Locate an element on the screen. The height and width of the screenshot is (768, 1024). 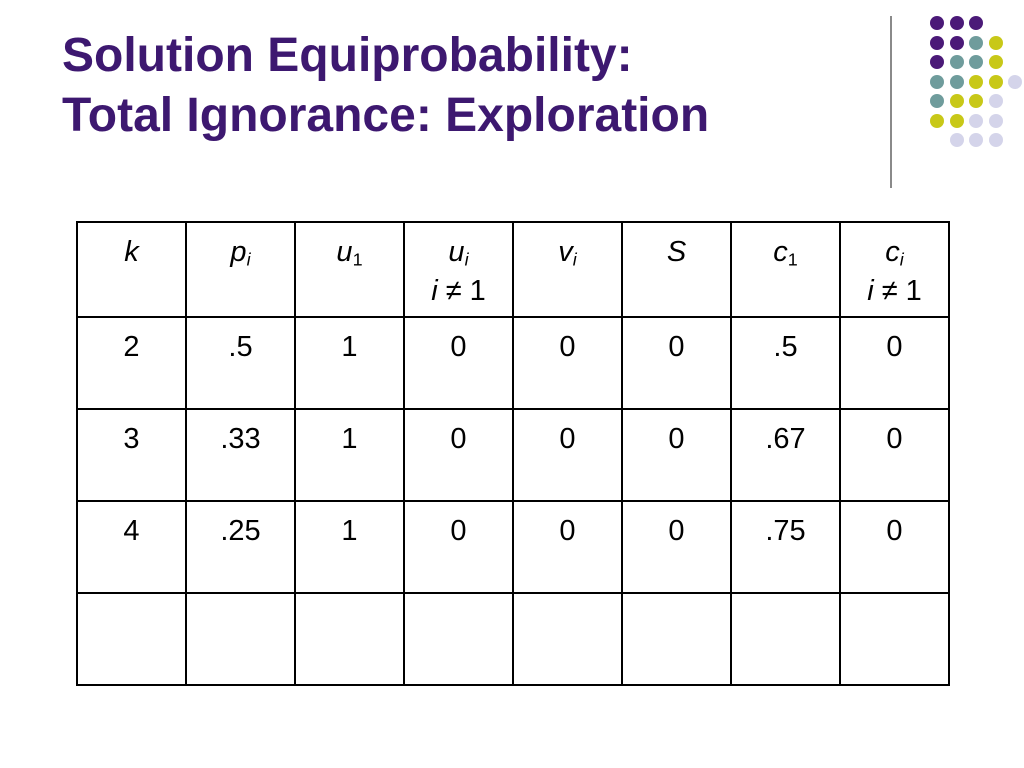
header-cell: k is located at coordinates (131, 269).